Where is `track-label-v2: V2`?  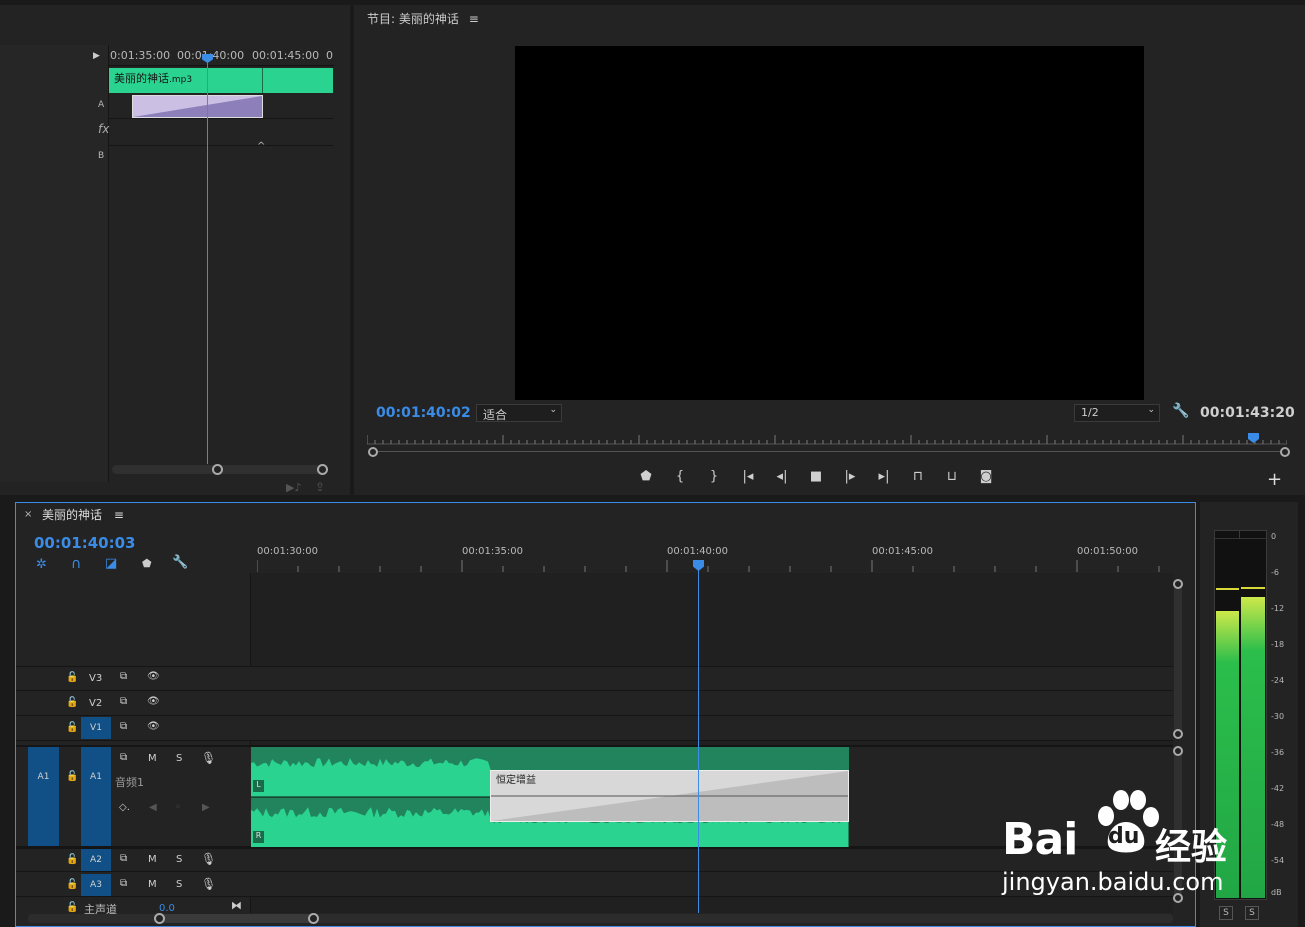
track-label-v2: V2 is located at coordinates (95, 703).